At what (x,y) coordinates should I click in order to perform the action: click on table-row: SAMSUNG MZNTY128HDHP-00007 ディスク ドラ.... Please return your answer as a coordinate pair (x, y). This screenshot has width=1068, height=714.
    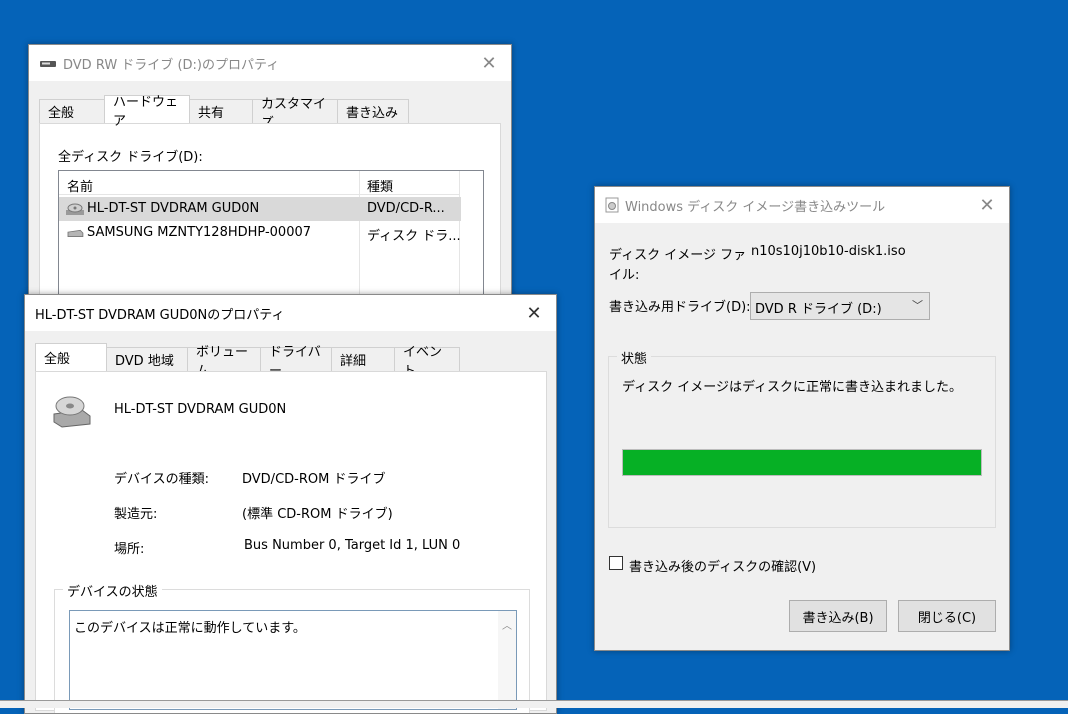
    Looking at the image, I should click on (260, 233).